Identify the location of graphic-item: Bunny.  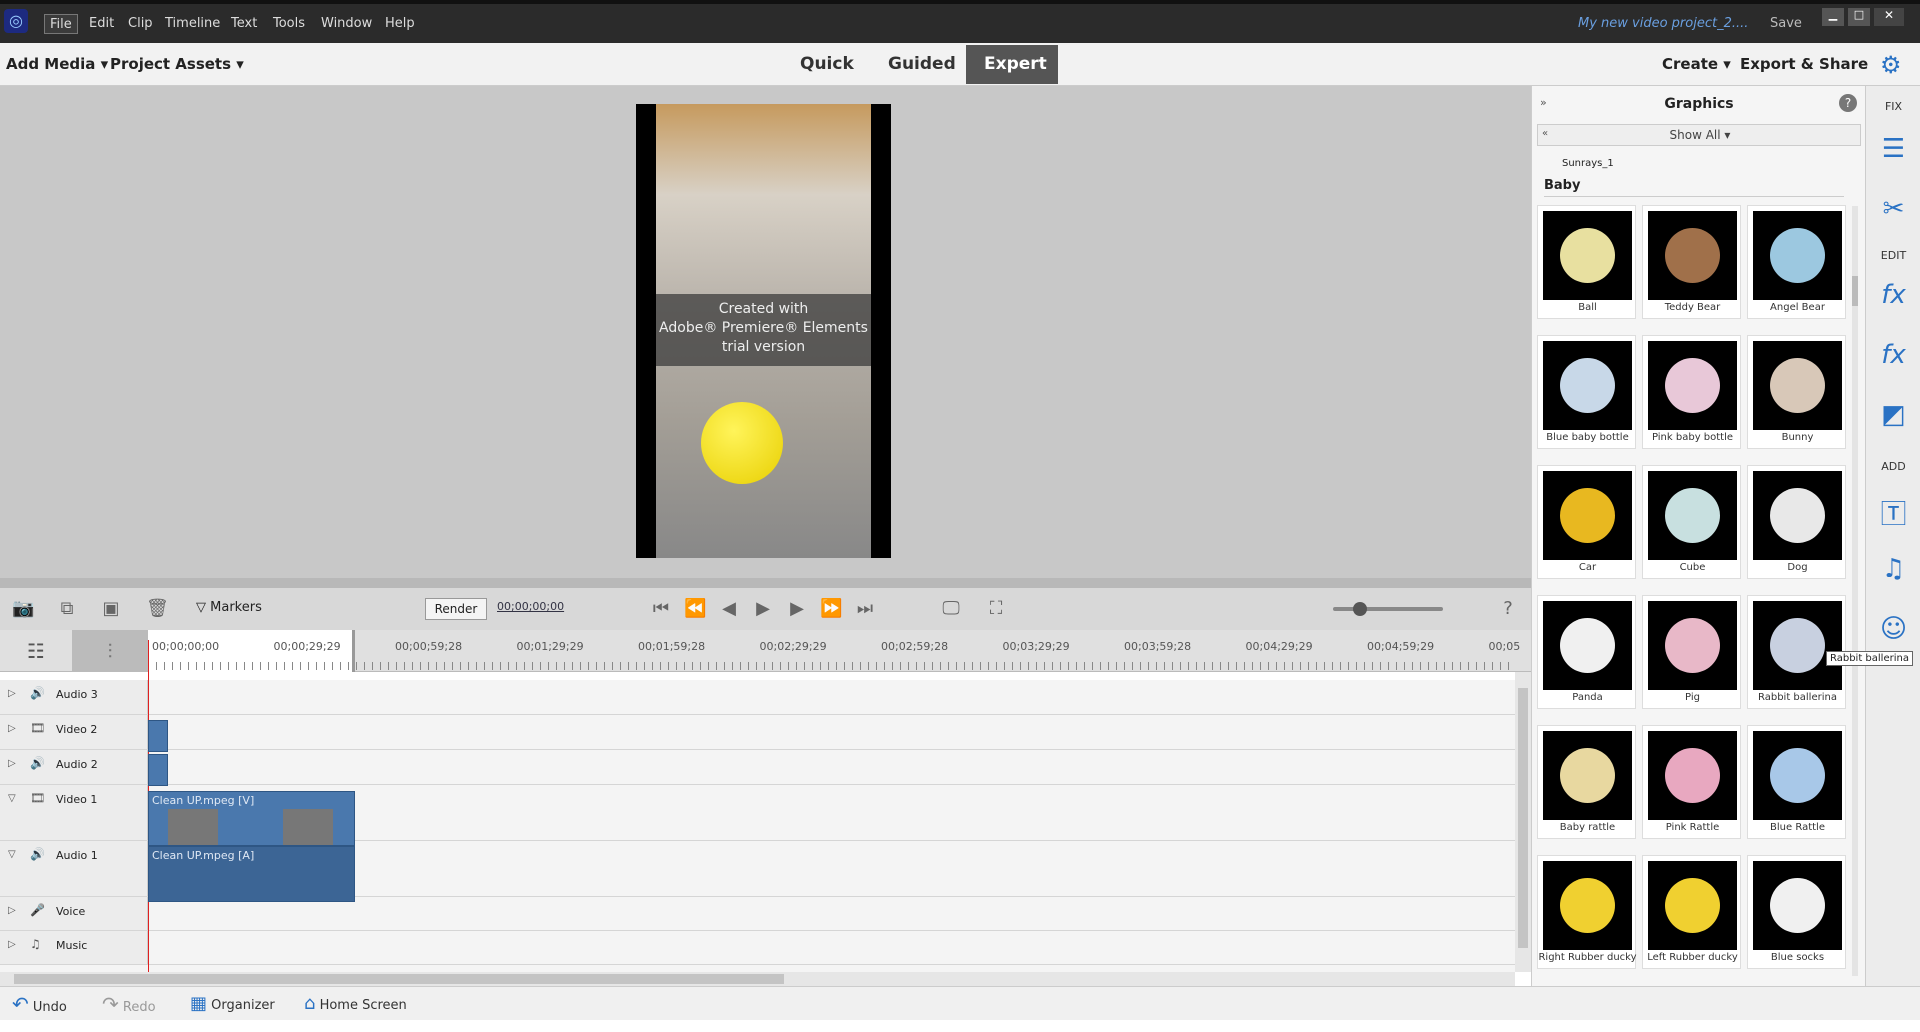
(1796, 392).